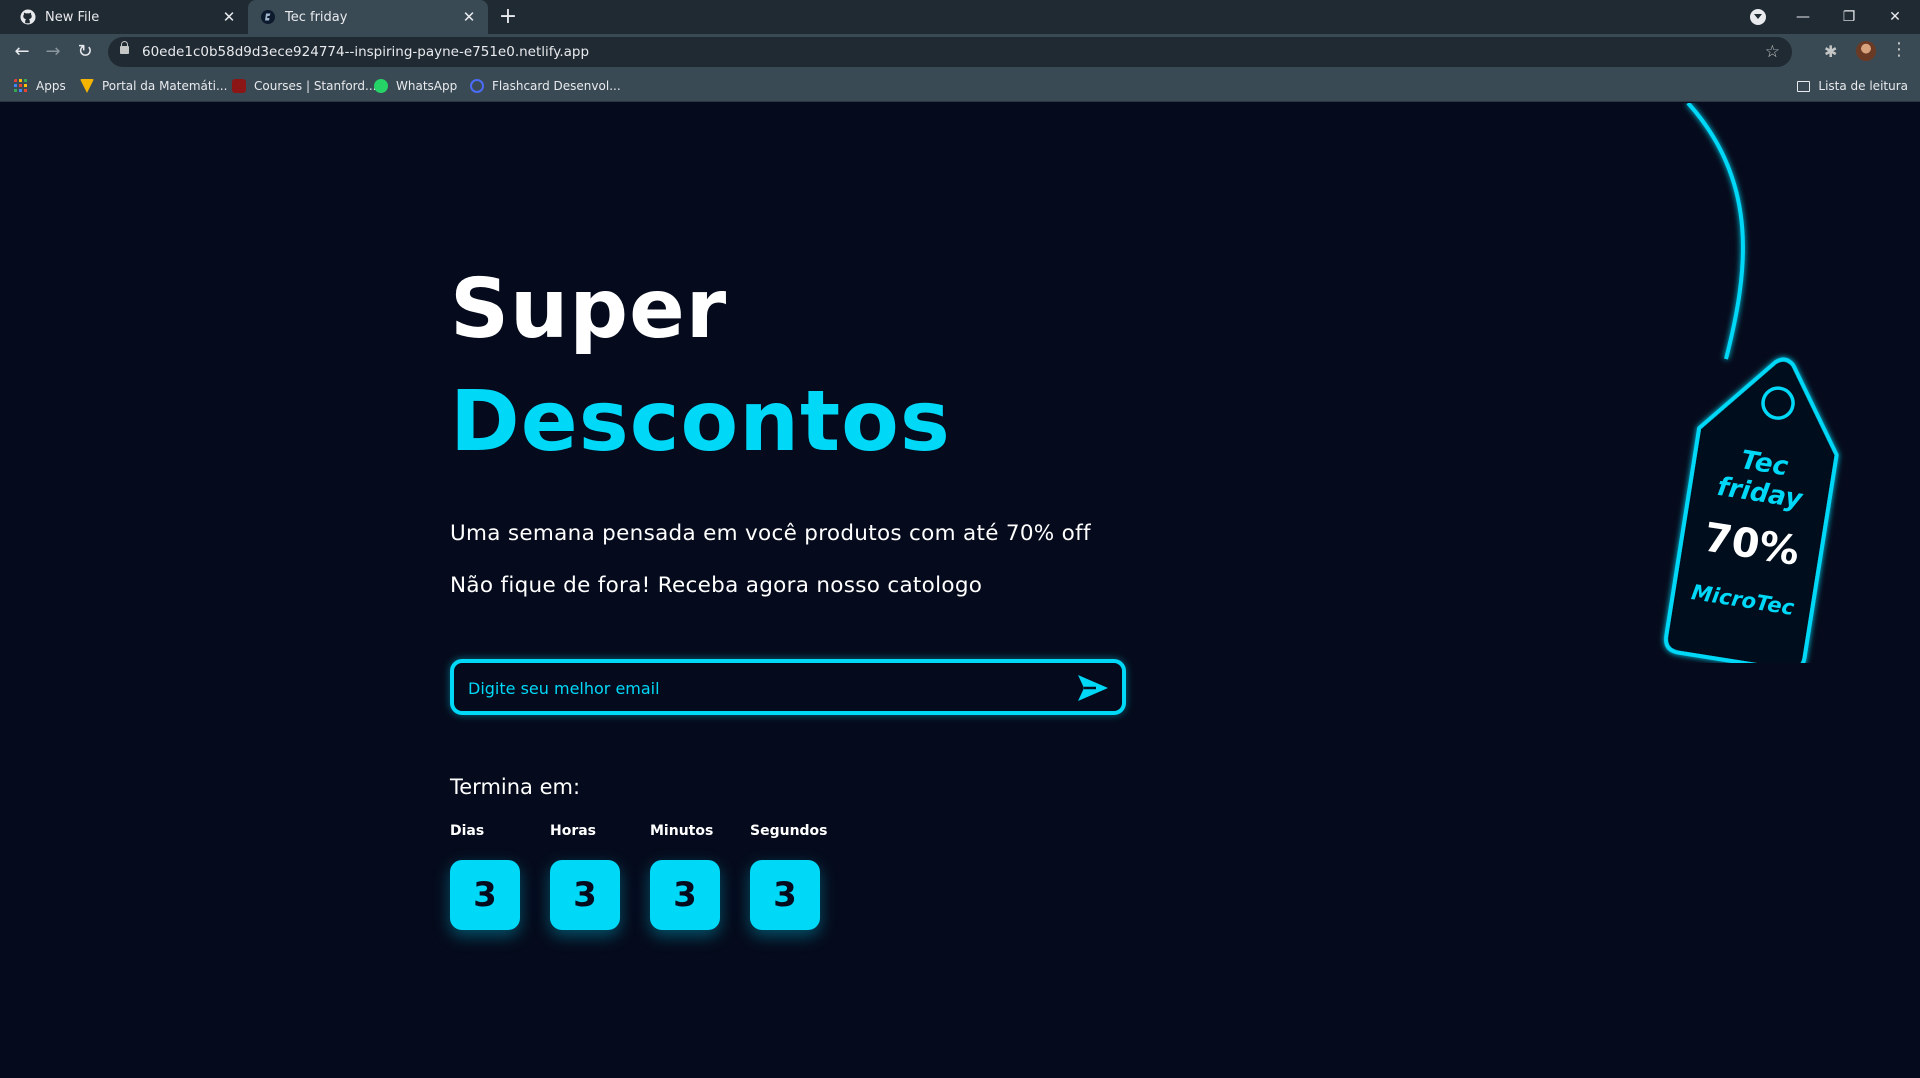 Image resolution: width=1920 pixels, height=1078 pixels. What do you see at coordinates (20, 85) in the screenshot?
I see `apps-grid-icon` at bounding box center [20, 85].